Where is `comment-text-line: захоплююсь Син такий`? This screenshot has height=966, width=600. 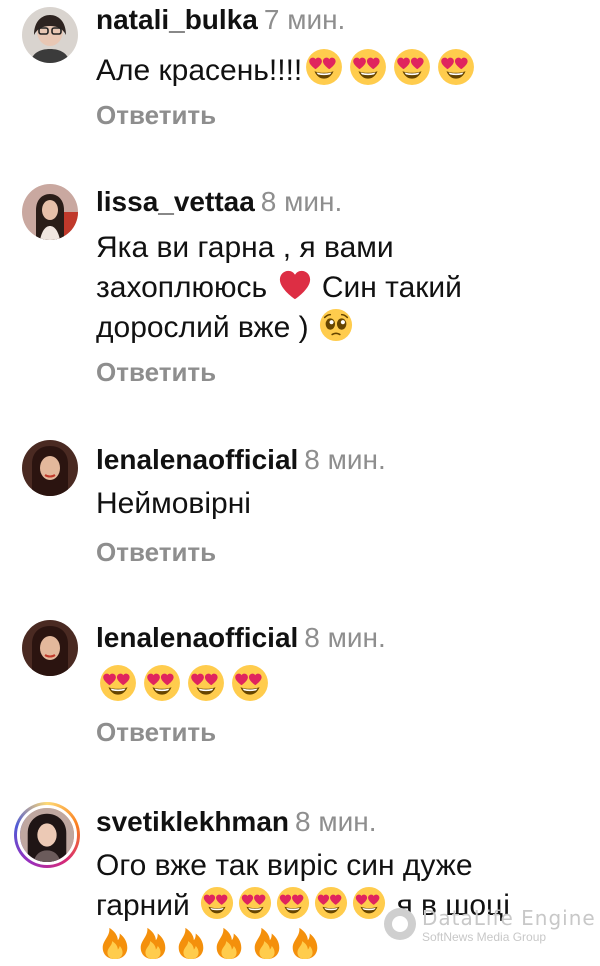
comment-text-line: захоплююсь Син такий is located at coordinates (331, 288).